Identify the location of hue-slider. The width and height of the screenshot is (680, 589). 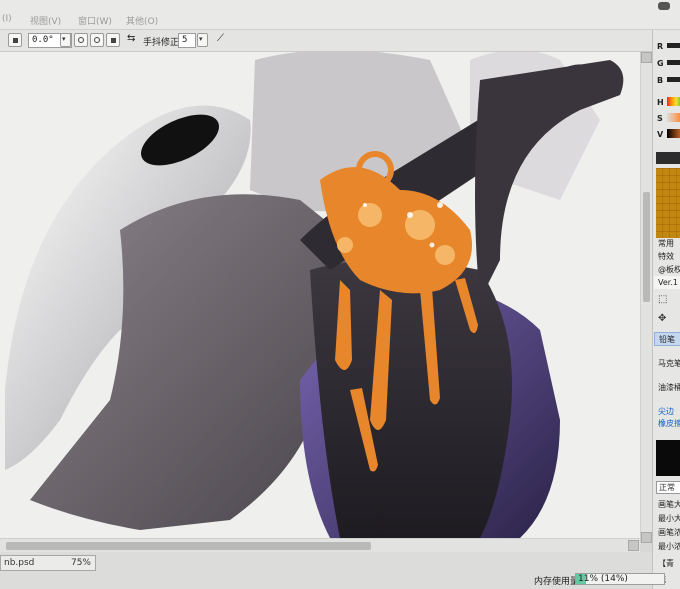
(673, 101).